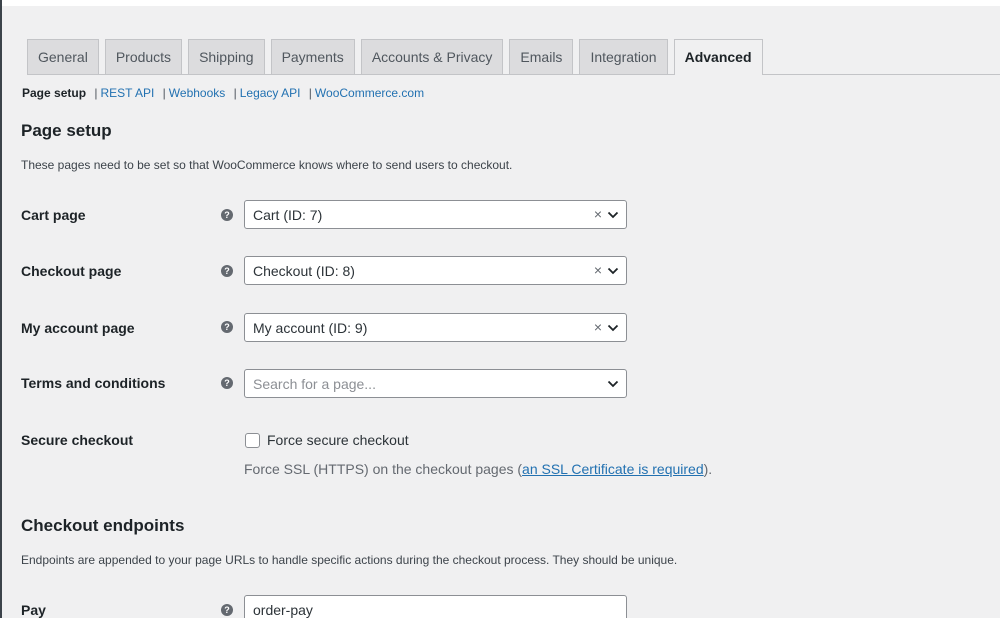 The height and width of the screenshot is (618, 1000). What do you see at coordinates (312, 56) in the screenshot?
I see `tab-payments: Payments` at bounding box center [312, 56].